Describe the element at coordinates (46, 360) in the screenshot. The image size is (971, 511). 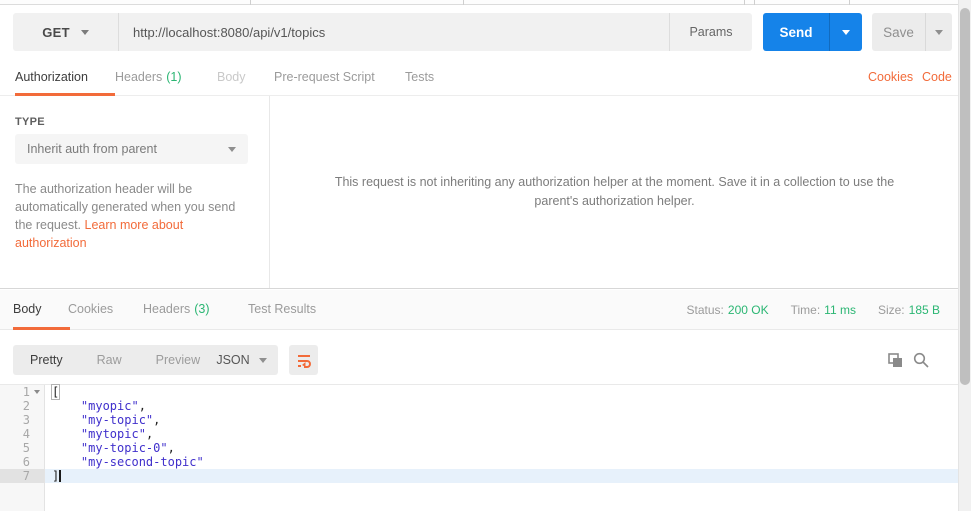
I see `view-mode-pretty: Pretty` at that location.